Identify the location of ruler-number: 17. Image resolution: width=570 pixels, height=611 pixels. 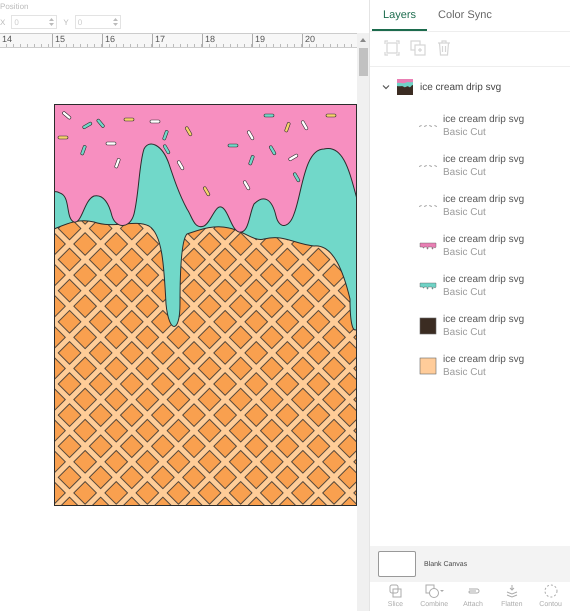
(177, 40).